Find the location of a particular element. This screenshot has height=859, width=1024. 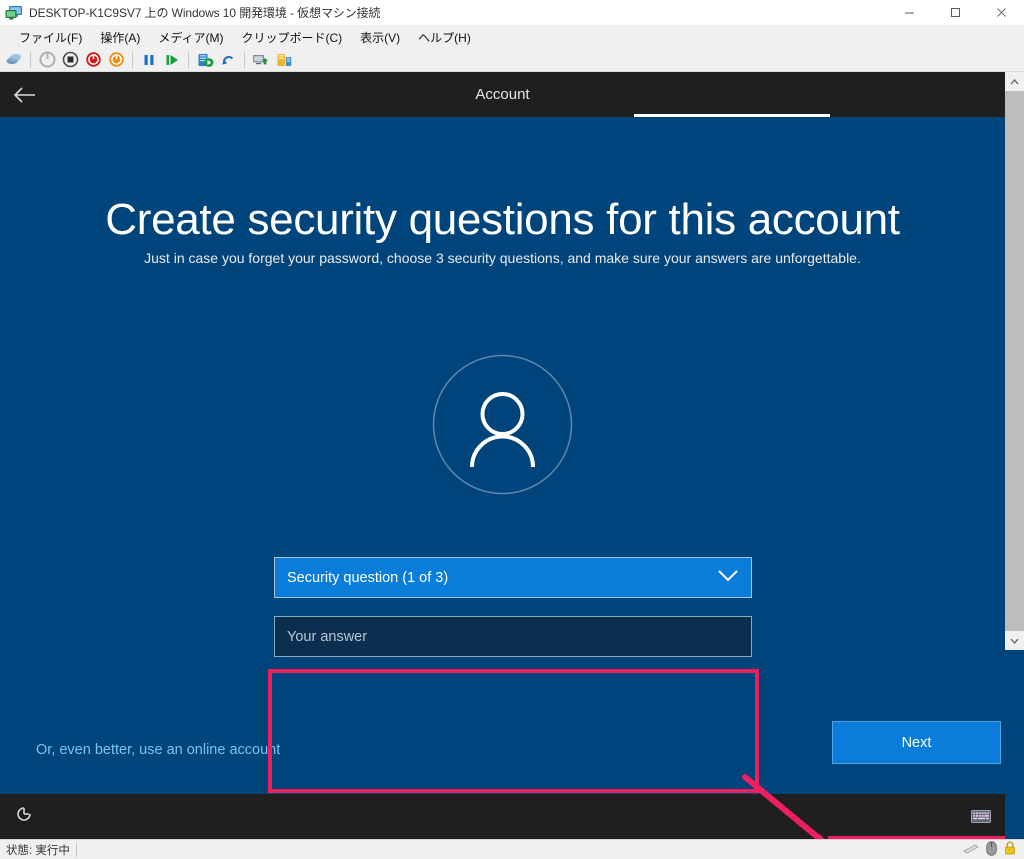

revert-icon is located at coordinates (228, 60).